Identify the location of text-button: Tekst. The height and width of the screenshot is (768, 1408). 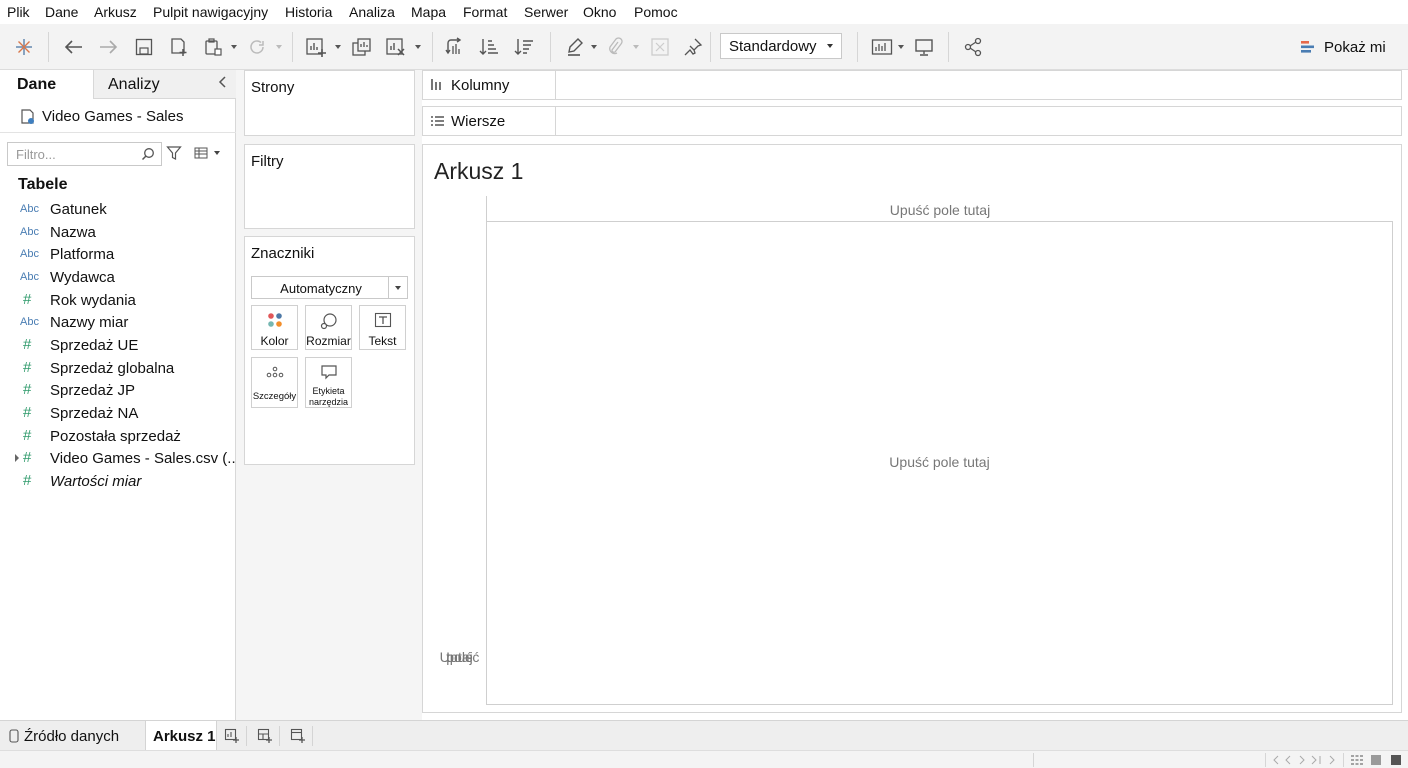
(382, 327).